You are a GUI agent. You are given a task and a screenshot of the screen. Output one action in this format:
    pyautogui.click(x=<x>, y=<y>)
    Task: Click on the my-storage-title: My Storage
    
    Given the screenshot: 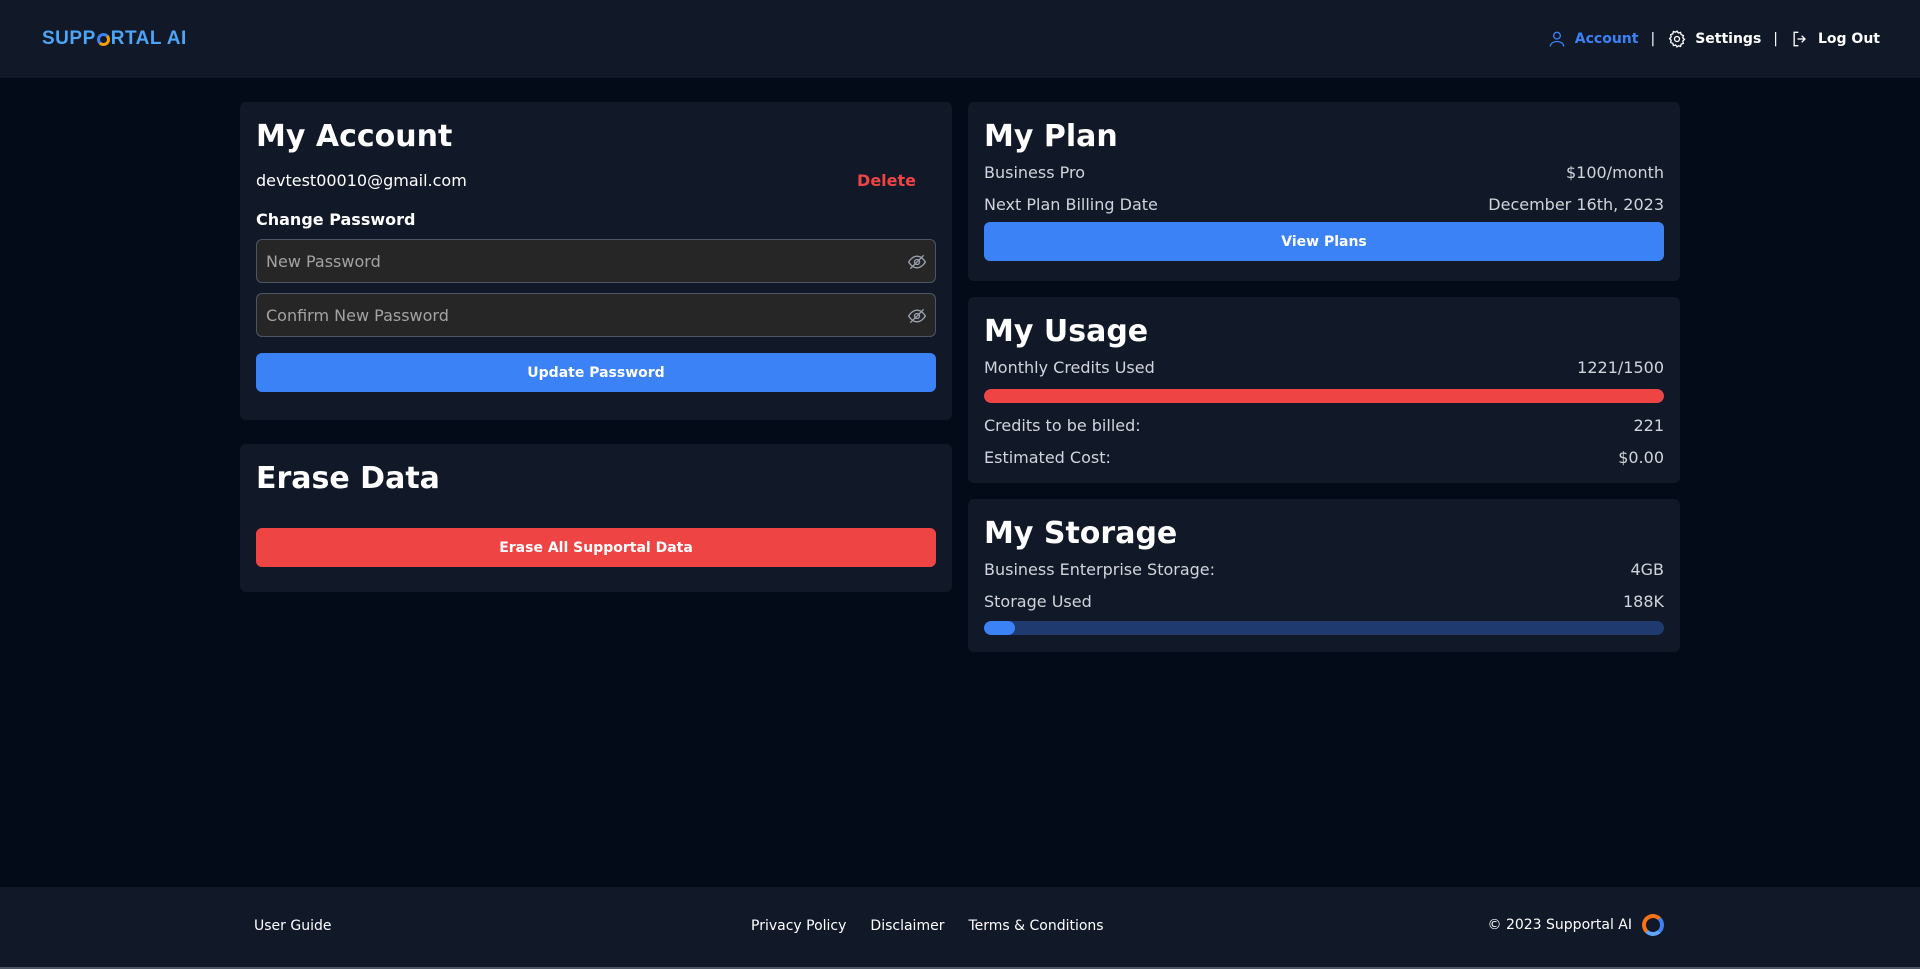 What is the action you would take?
    pyautogui.click(x=1081, y=533)
    